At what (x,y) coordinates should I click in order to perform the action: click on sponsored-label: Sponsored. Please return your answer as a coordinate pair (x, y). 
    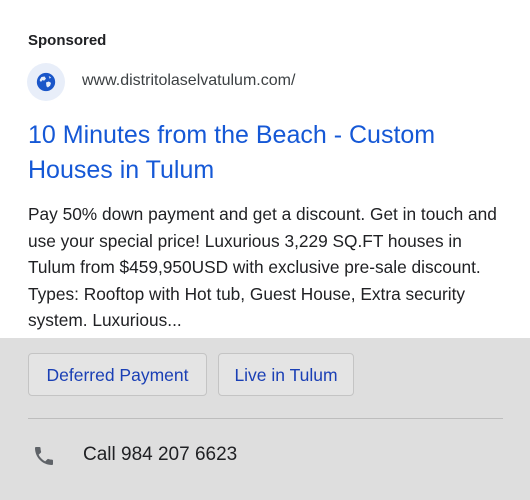
    Looking at the image, I should click on (67, 40).